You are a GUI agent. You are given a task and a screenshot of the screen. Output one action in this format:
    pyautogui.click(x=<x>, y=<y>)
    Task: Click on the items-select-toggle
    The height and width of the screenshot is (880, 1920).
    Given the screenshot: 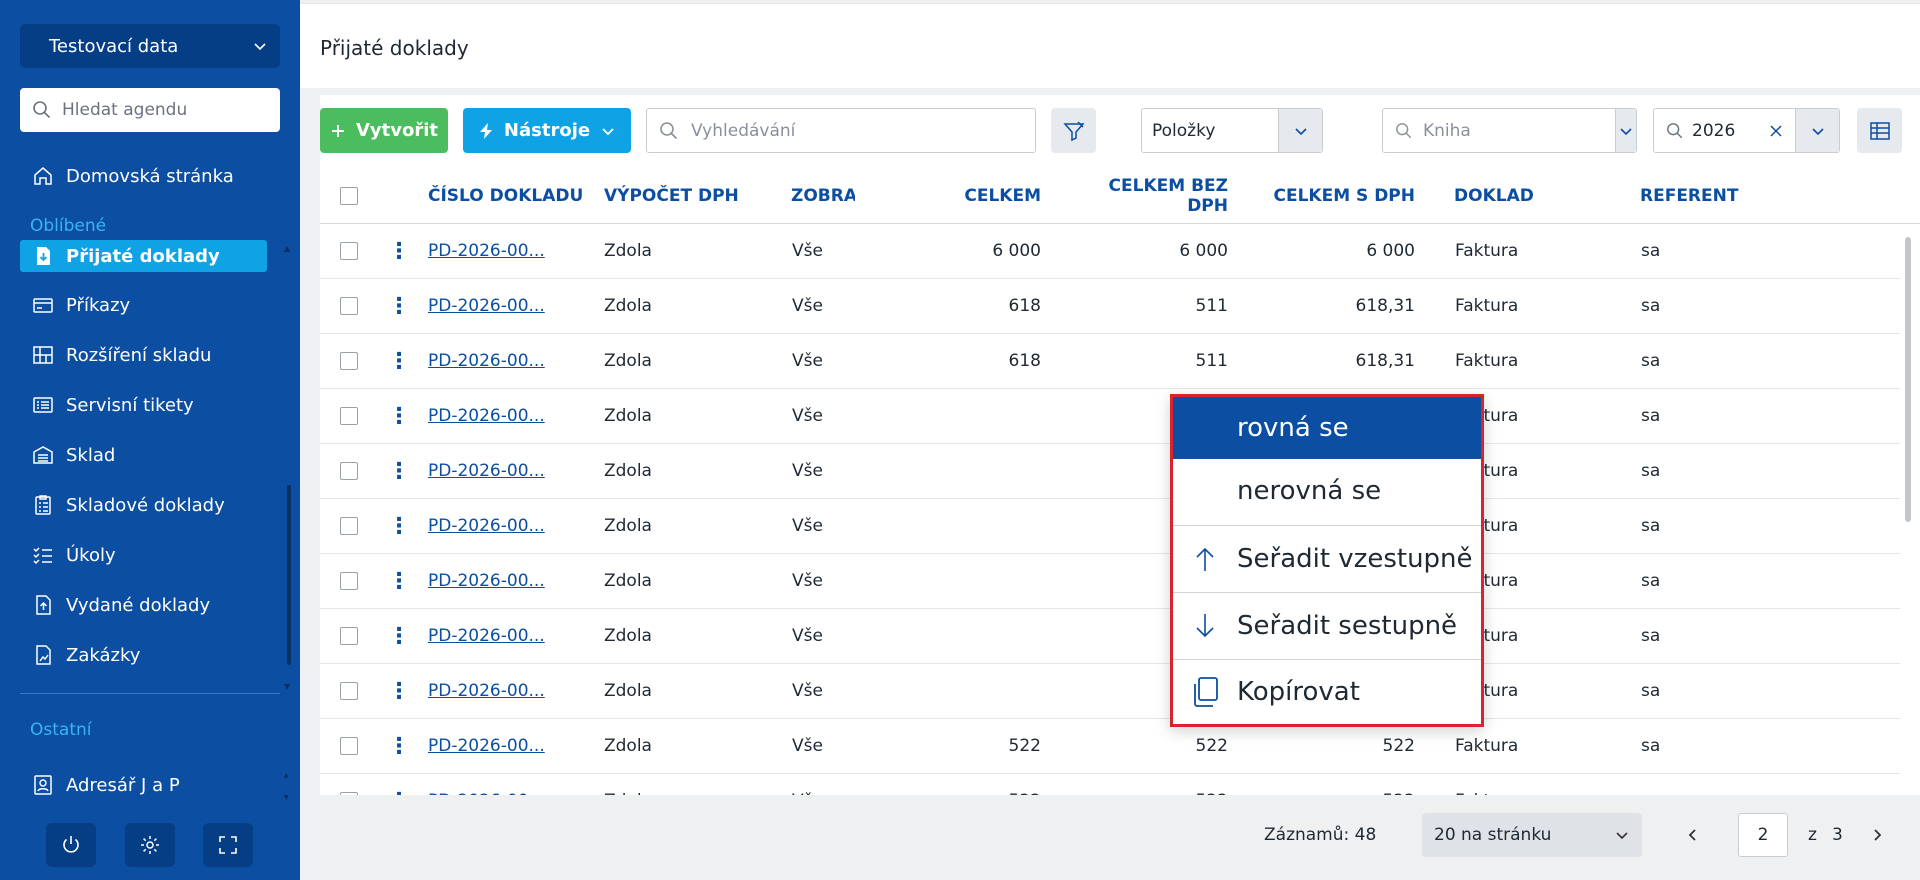 What is the action you would take?
    pyautogui.click(x=1300, y=130)
    